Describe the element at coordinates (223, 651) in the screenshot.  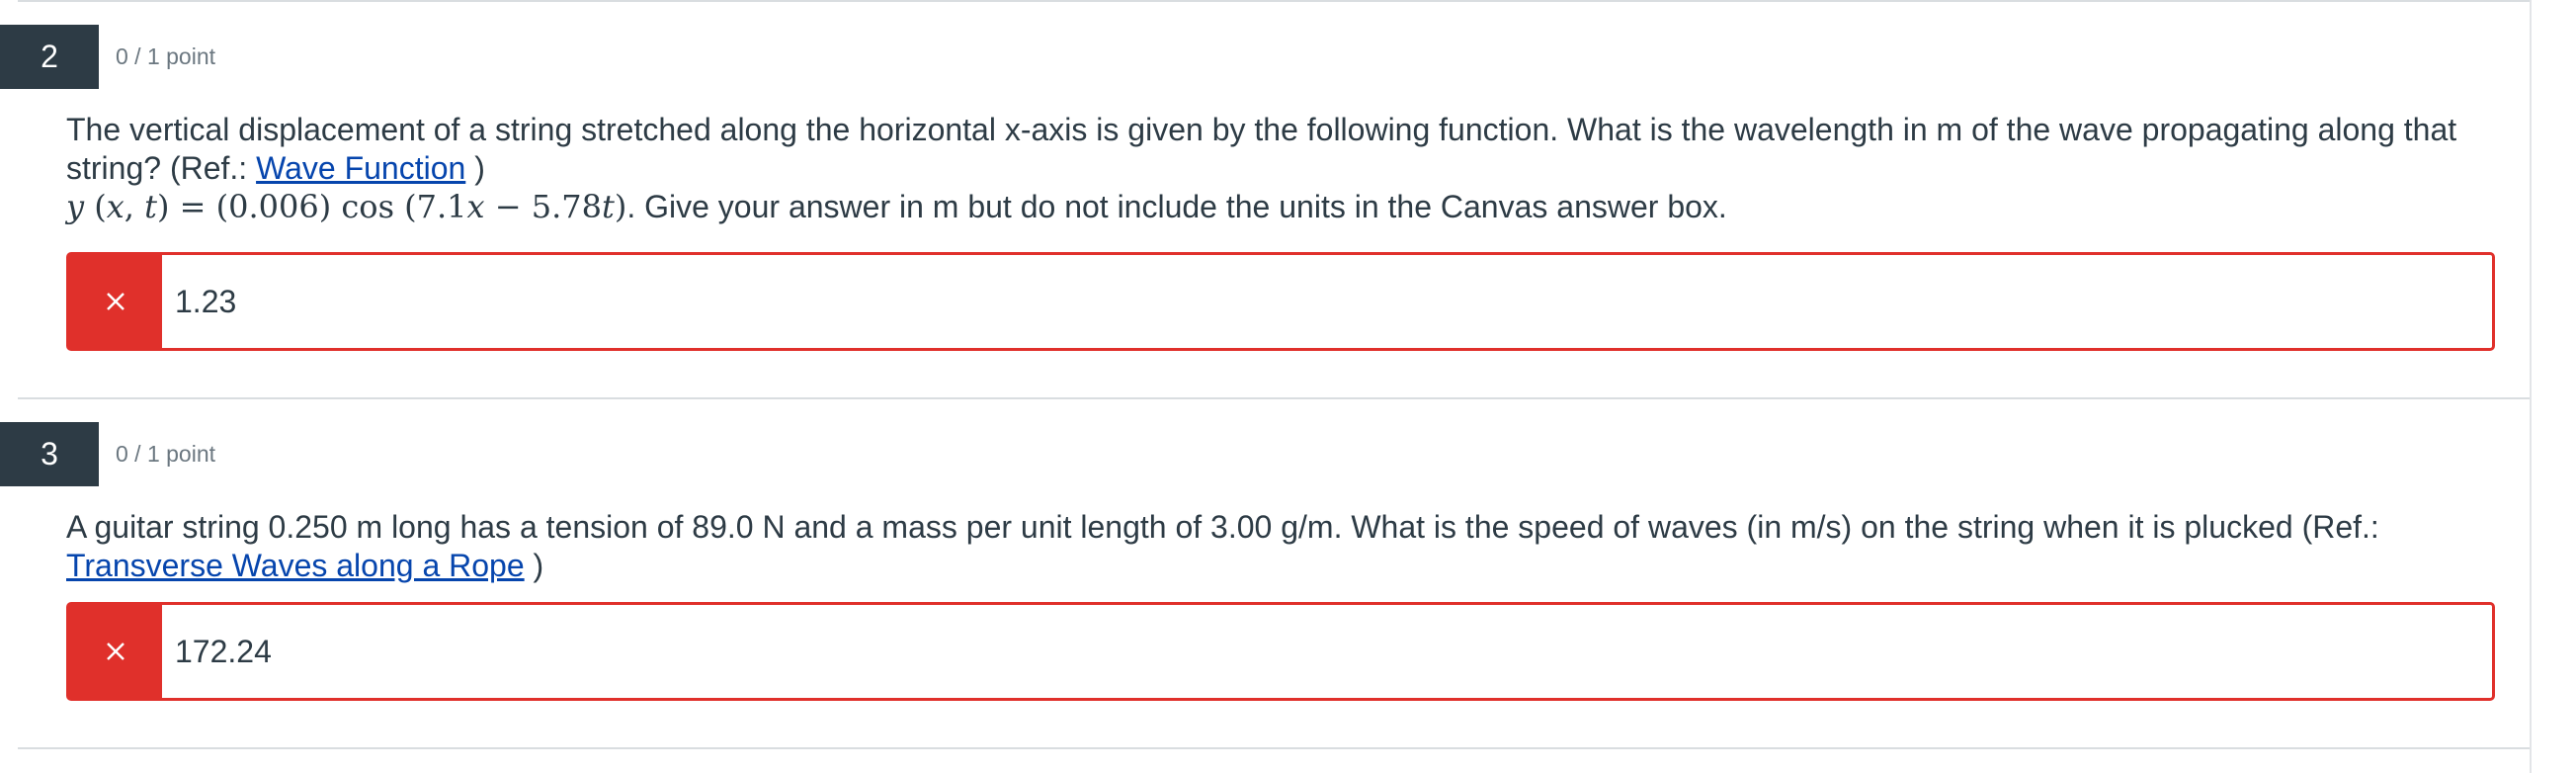
I see `answer-value: 172.24` at that location.